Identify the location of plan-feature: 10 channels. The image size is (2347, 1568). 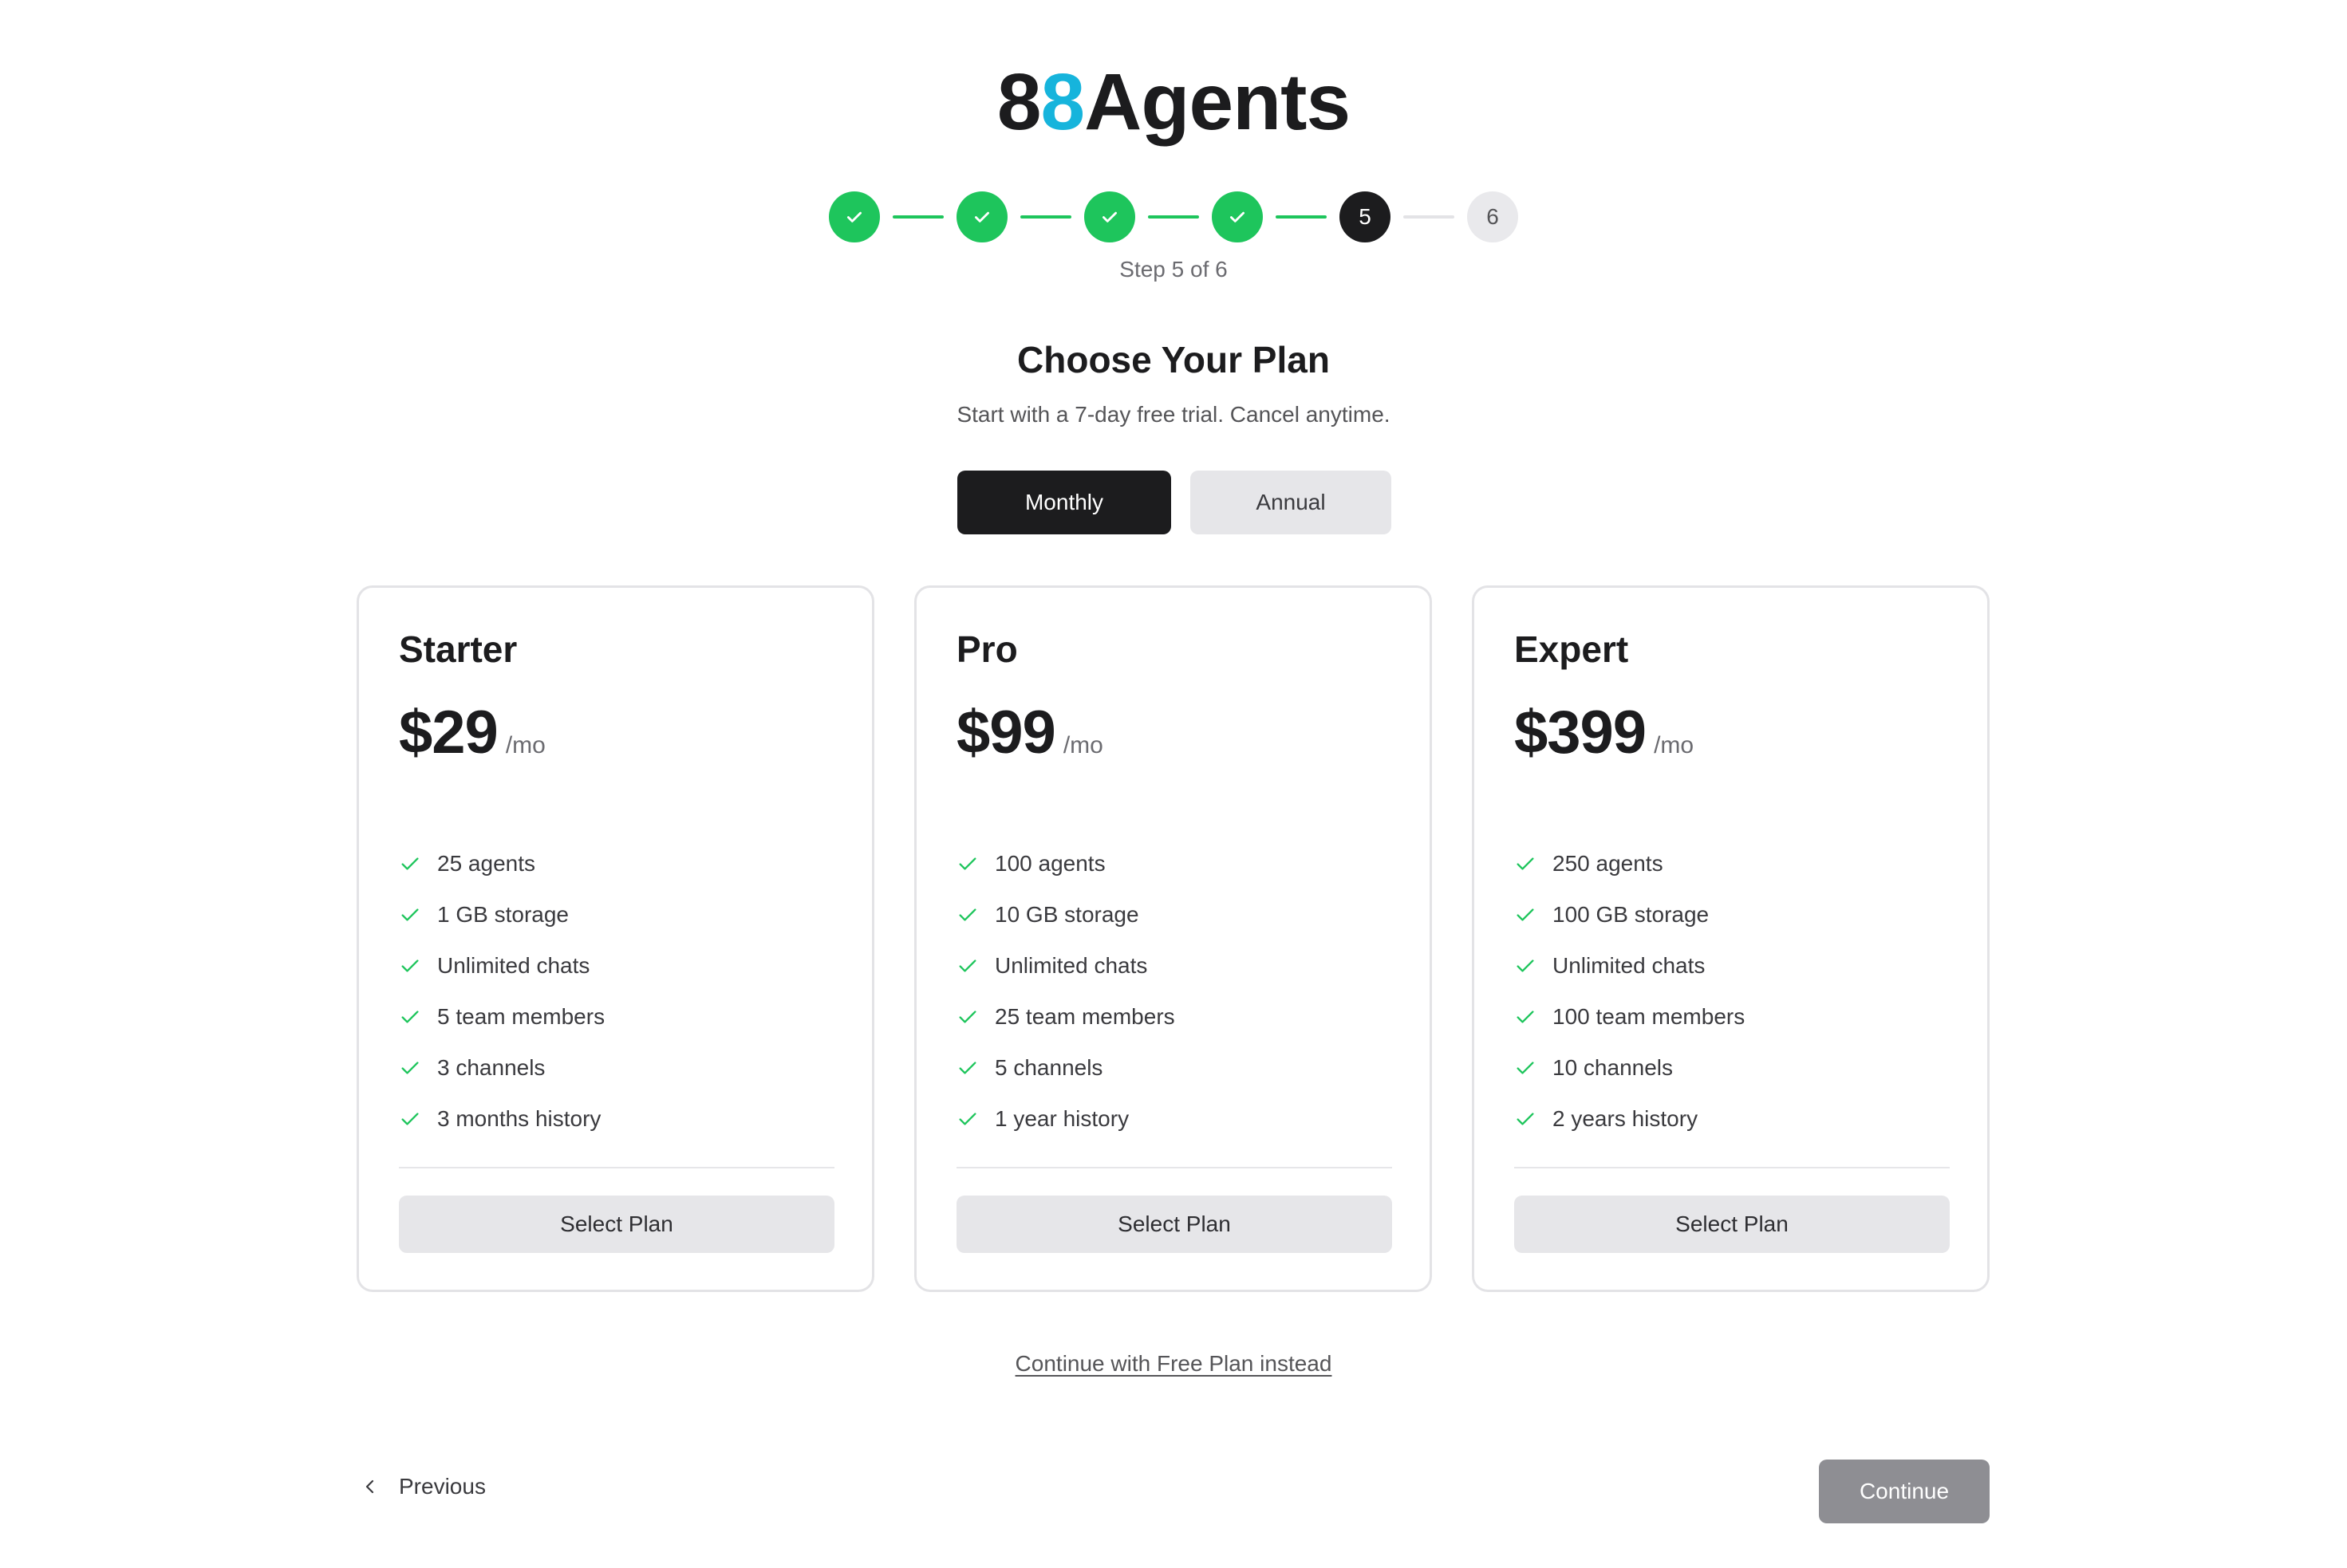
(1630, 1068).